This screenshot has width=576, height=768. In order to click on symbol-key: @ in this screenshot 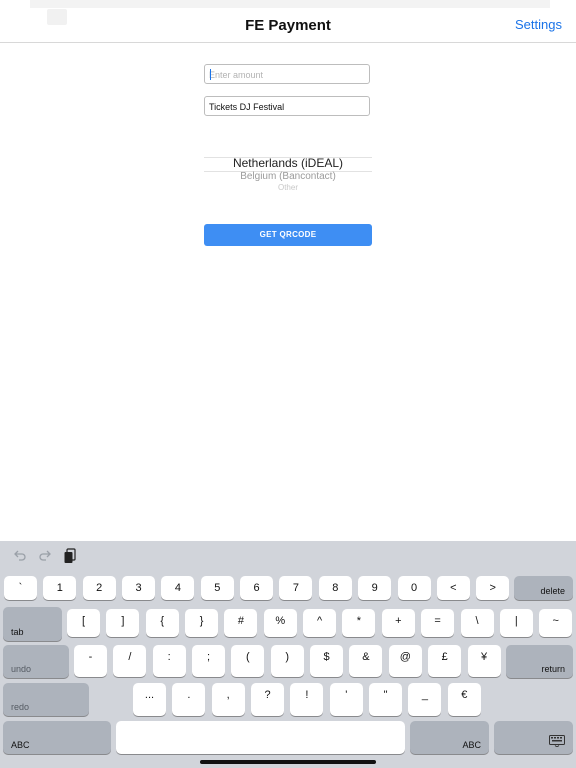, I will do `click(405, 661)`.